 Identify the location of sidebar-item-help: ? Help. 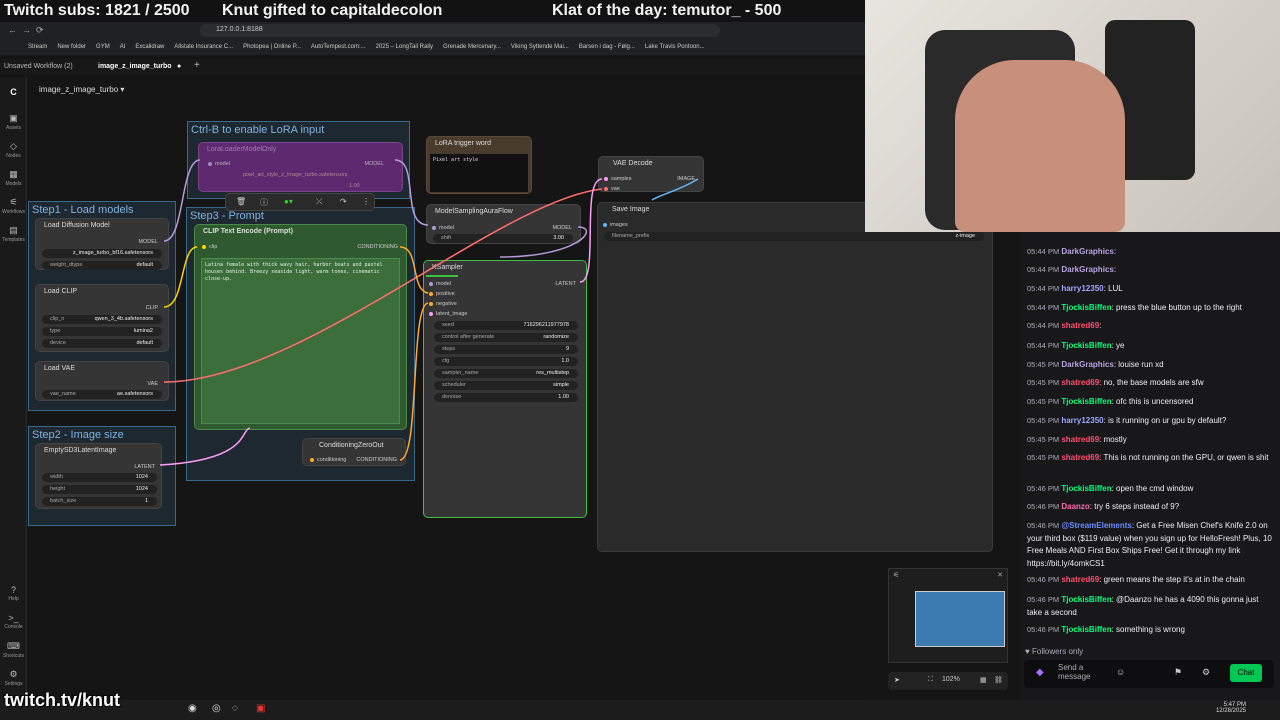
(13, 593).